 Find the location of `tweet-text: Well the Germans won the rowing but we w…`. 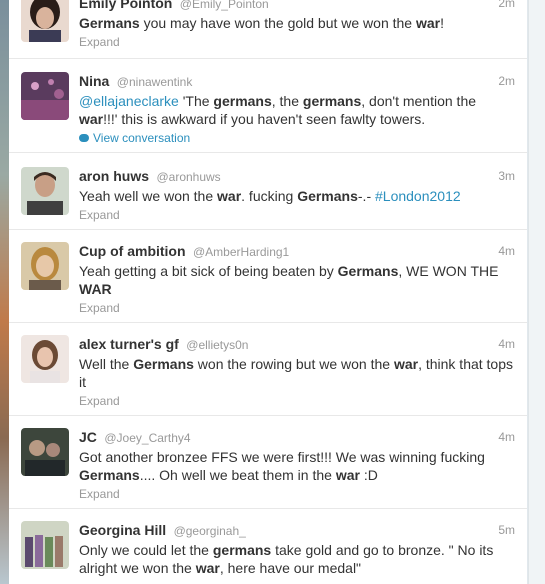

tweet-text: Well the Germans won the rowing but we w… is located at coordinates (297, 373).